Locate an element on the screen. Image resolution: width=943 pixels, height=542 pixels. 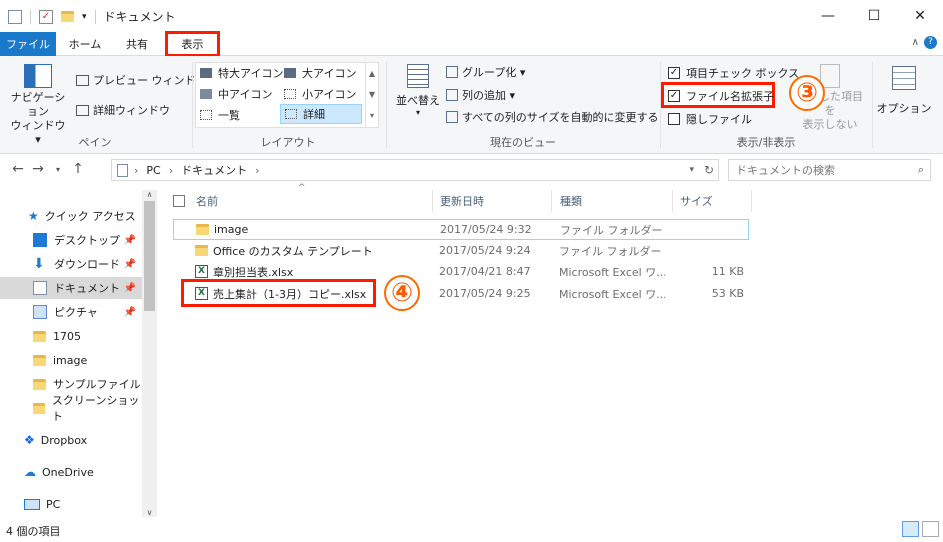
ribbon-tabs: ファイル ホーム 共有 表示 ② ∧ ? is located at coordinates (471, 62).